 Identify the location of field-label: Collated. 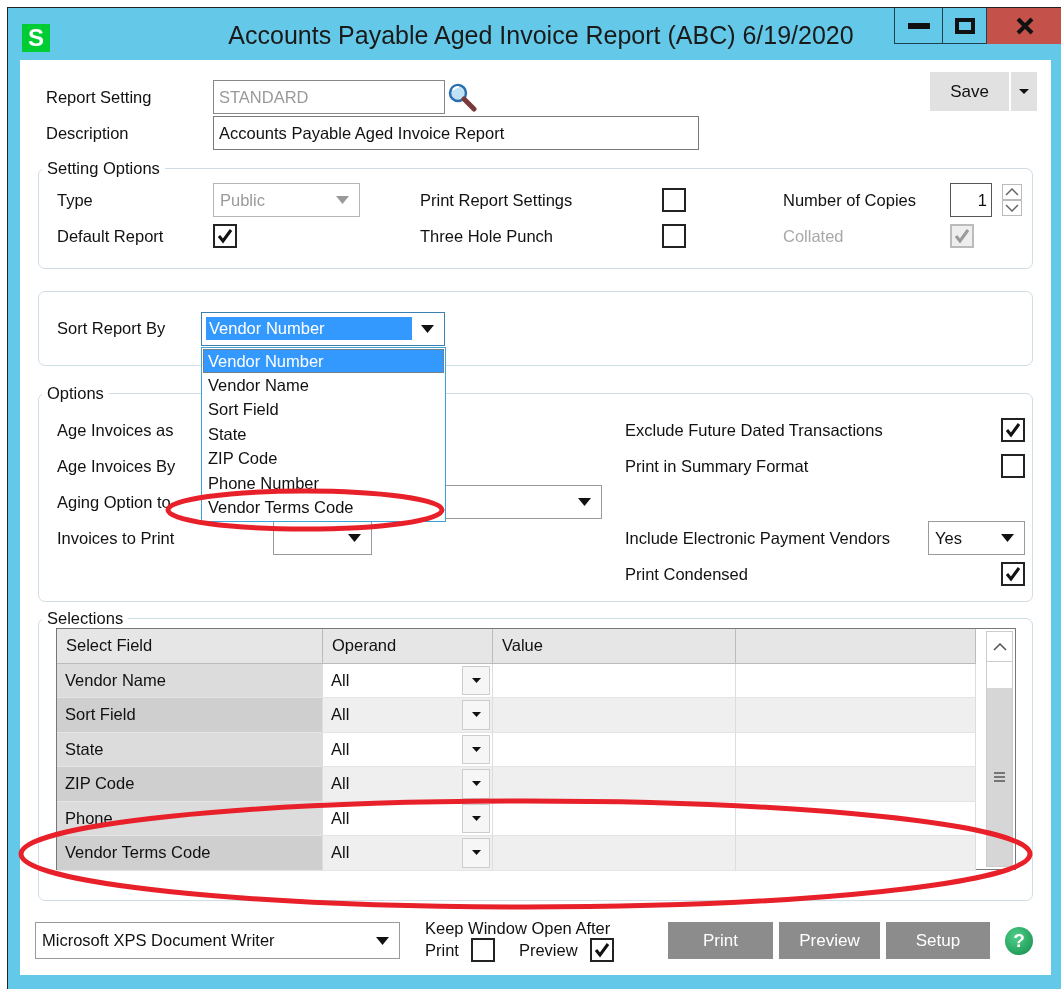
(813, 236).